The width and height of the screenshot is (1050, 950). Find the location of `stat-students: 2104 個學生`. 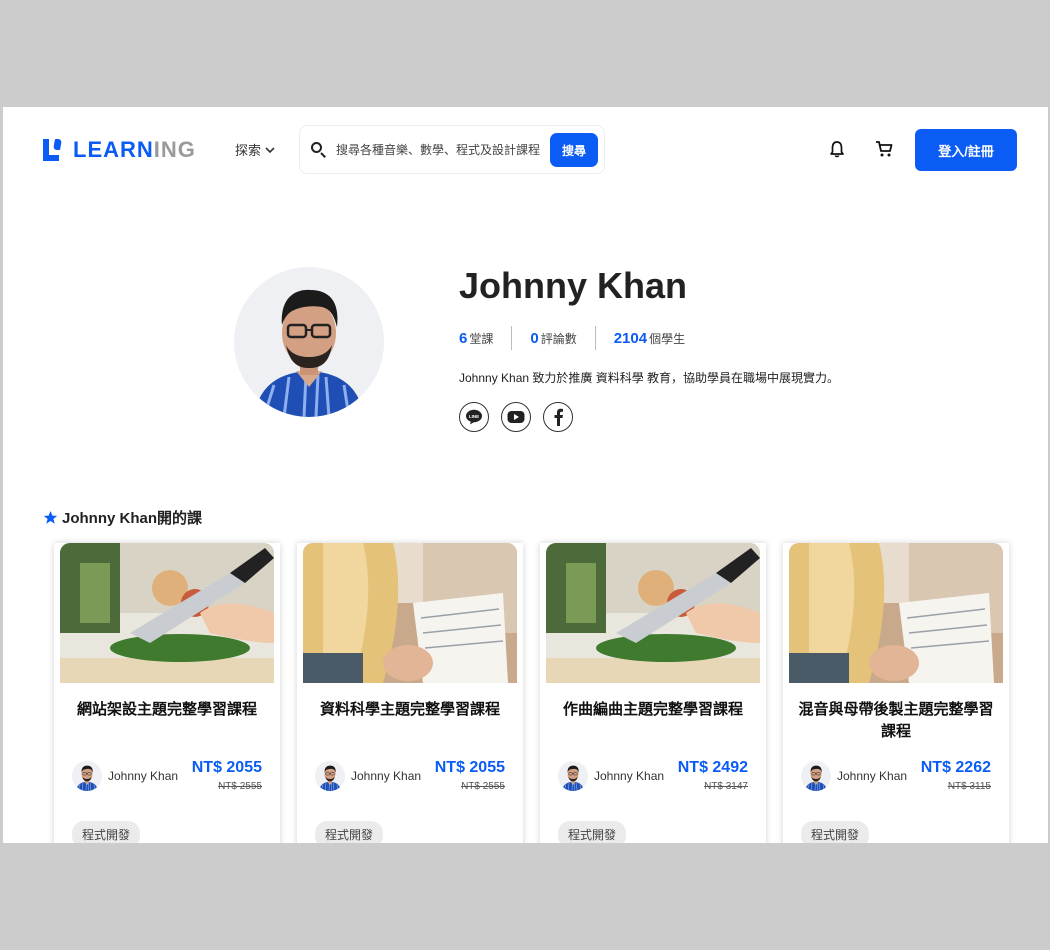

stat-students: 2104 個學生 is located at coordinates (648, 338).